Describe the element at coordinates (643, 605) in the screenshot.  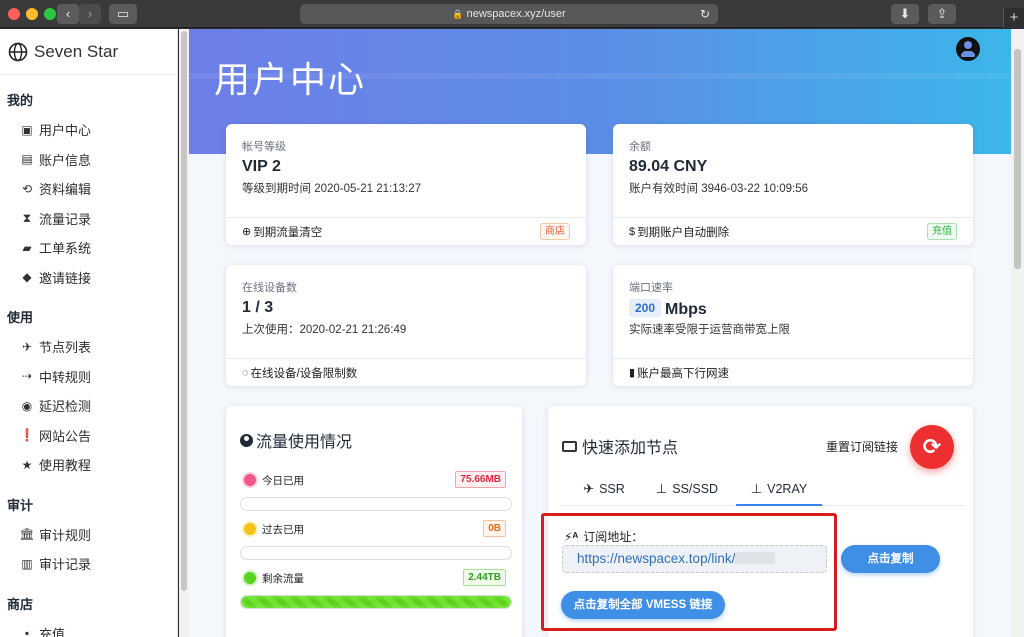
I see `copy-all-vmess-button: 点击复制全部 VMESS 链接` at that location.